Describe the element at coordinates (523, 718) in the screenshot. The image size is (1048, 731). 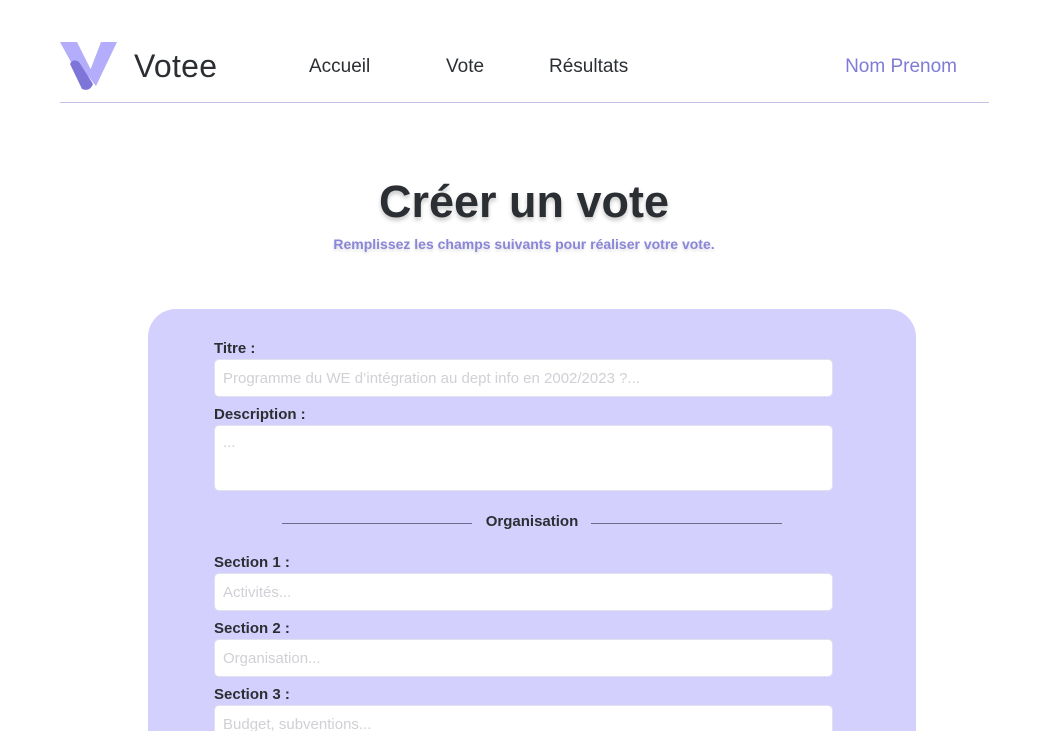
I see `section-3-input` at that location.